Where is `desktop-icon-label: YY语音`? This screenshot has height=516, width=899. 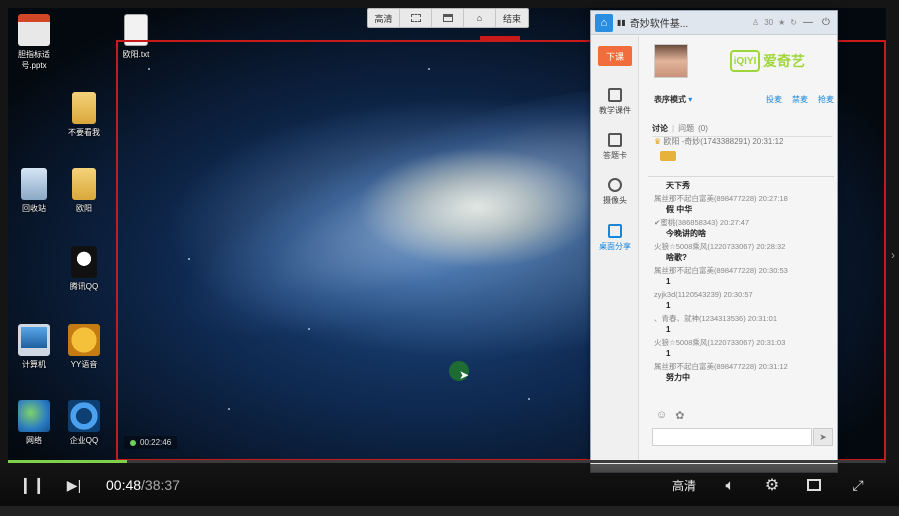
desktop-icon-label: YY语音 is located at coordinates (84, 364).